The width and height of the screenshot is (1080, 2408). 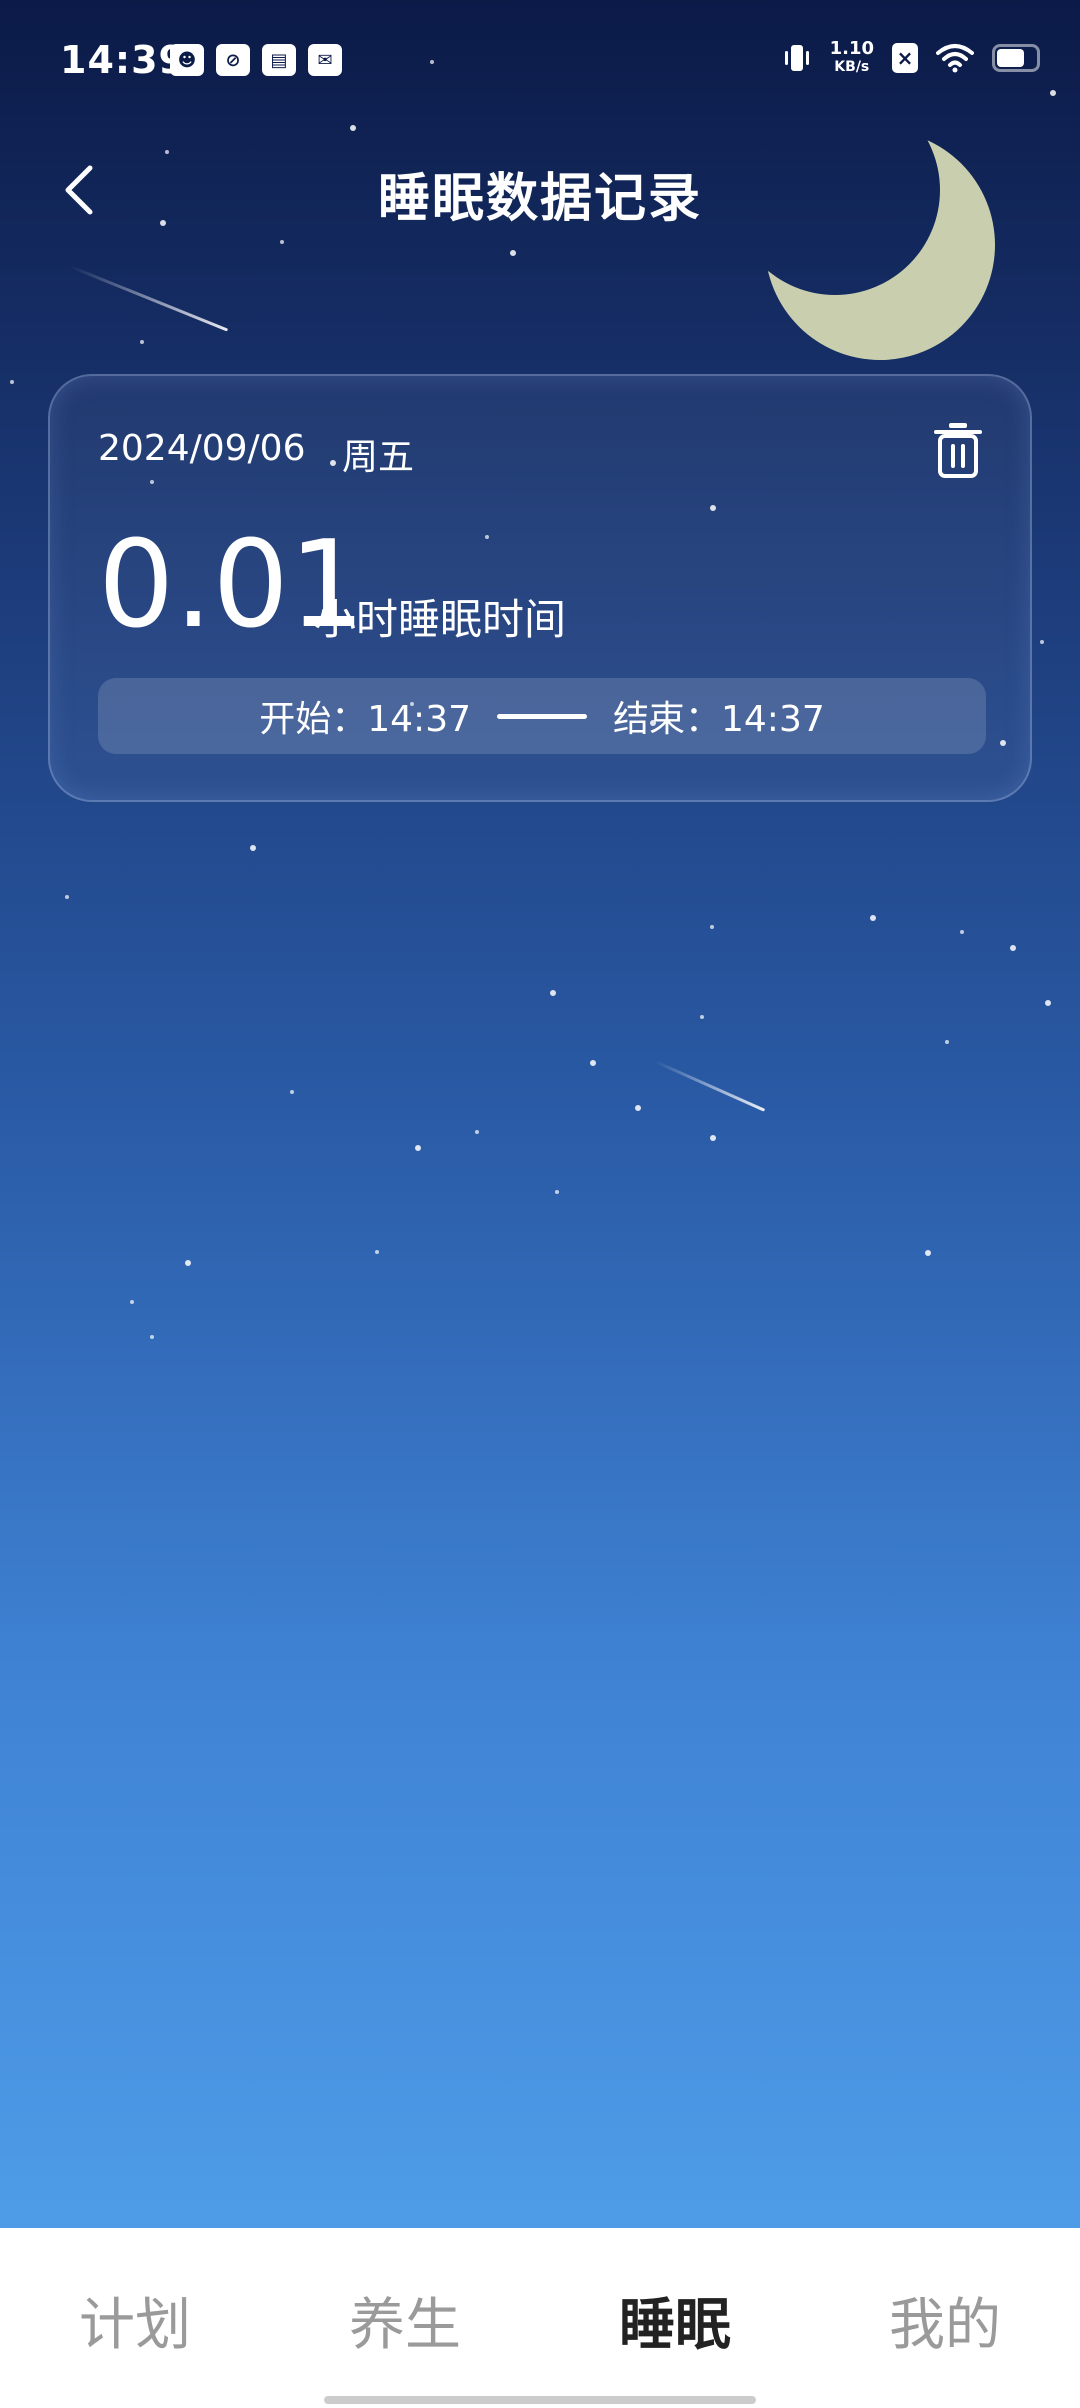 What do you see at coordinates (233, 60) in the screenshot?
I see `swirl-app-icon: ⊘` at bounding box center [233, 60].